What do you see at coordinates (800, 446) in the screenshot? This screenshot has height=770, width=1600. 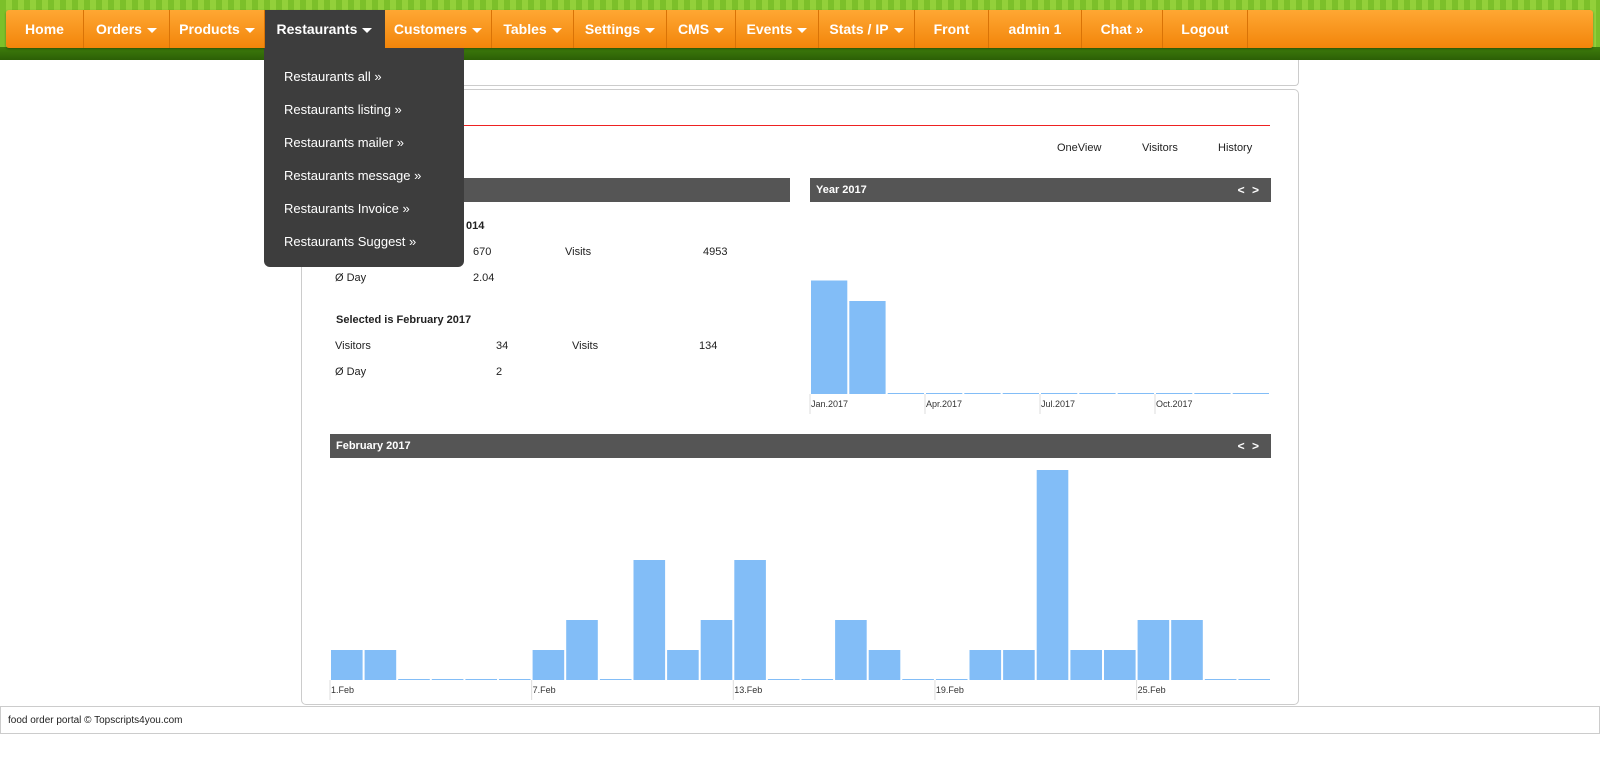 I see `month-header: February 2017 < >` at bounding box center [800, 446].